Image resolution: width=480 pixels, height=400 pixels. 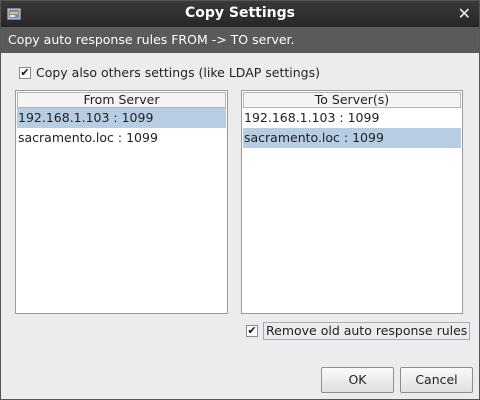 What do you see at coordinates (25, 72) in the screenshot?
I see `copy-others-checkbox: ✔` at bounding box center [25, 72].